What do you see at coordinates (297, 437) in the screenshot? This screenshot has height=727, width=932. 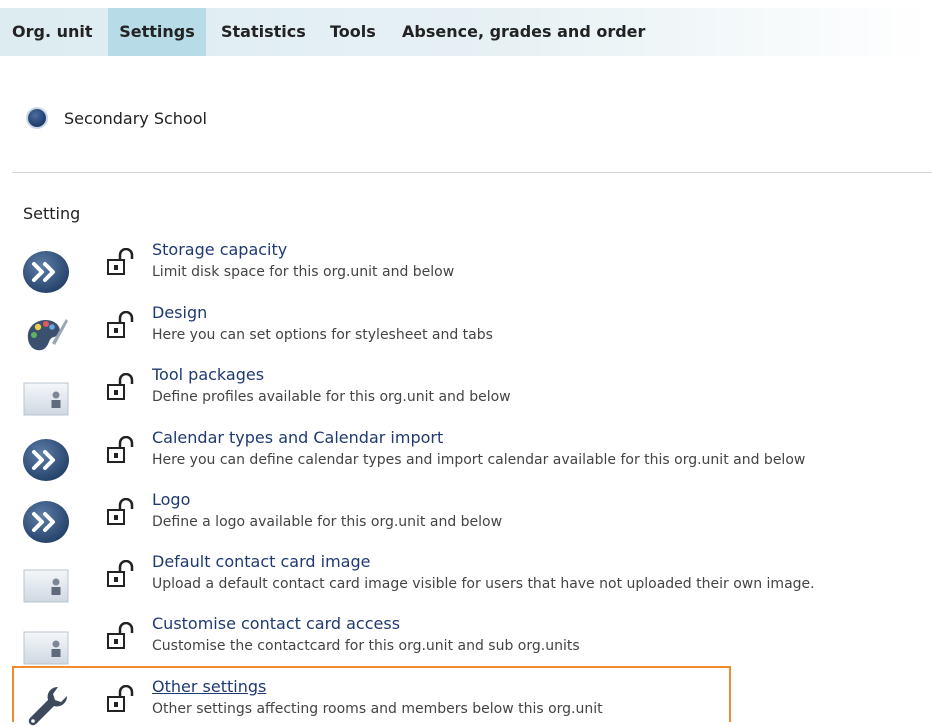 I see `setting-title: Calendar types and Calendar import` at bounding box center [297, 437].